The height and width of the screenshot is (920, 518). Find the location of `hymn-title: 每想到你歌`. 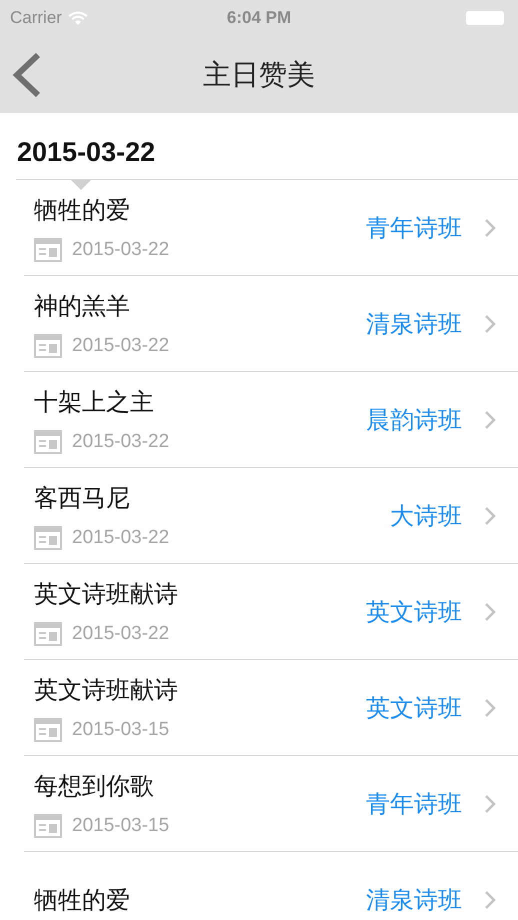

hymn-title: 每想到你歌 is located at coordinates (94, 787).